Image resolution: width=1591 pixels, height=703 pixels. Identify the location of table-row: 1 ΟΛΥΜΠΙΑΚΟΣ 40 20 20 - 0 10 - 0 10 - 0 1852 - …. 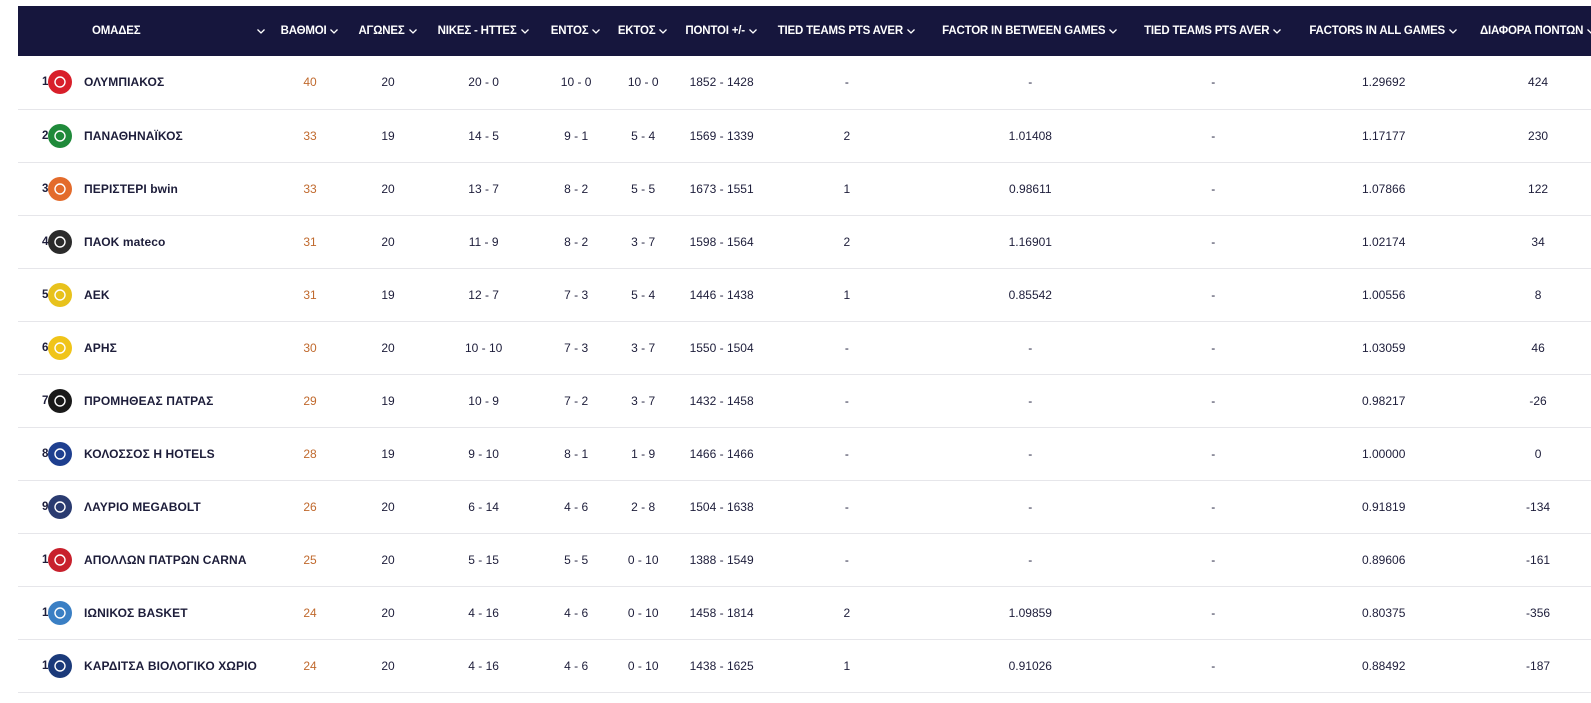
(804, 82).